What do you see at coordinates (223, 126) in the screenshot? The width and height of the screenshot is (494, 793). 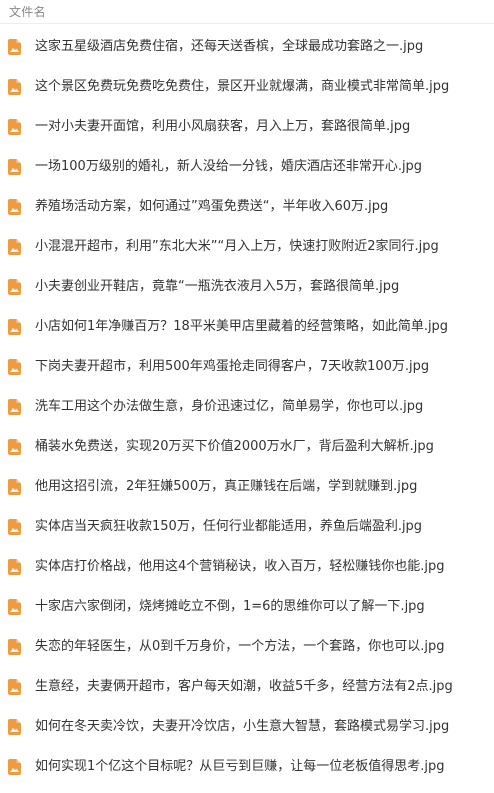 I see `file-name: 一对小夫妻开面馆，利用小风扇获客，月入上万，套路很简单.jpg` at bounding box center [223, 126].